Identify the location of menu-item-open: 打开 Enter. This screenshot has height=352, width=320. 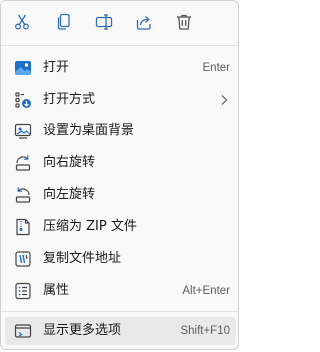
(120, 68).